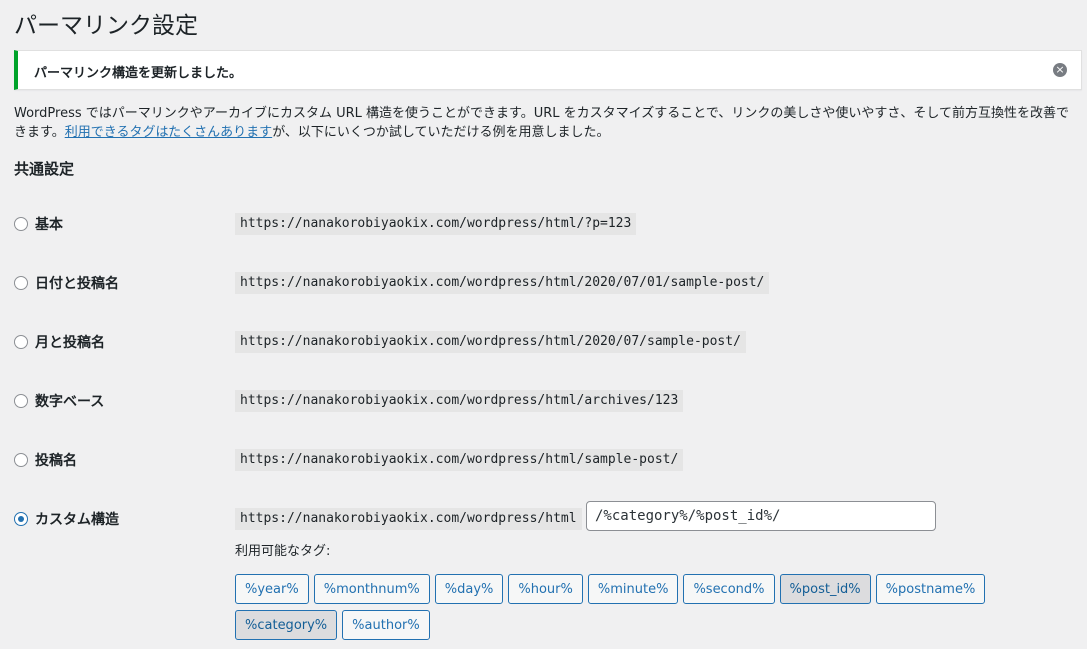 This screenshot has height=649, width=1087. Describe the element at coordinates (1060, 70) in the screenshot. I see `dismiss-icon: ×` at that location.